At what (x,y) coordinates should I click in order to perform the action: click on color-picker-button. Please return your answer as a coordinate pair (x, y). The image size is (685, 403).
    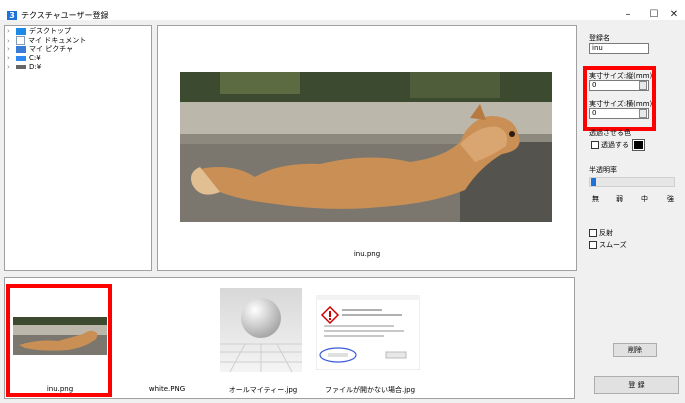
    Looking at the image, I should click on (638, 145).